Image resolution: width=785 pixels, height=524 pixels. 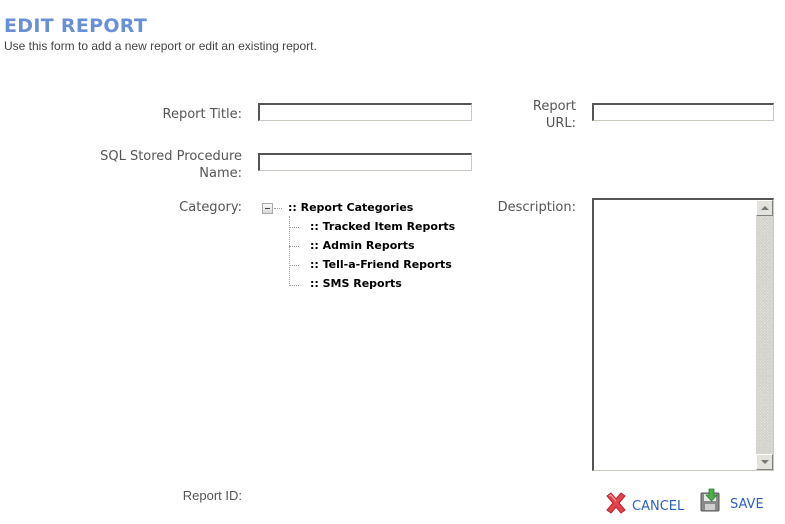 I want to click on scroll-up-arrow-icon, so click(x=764, y=208).